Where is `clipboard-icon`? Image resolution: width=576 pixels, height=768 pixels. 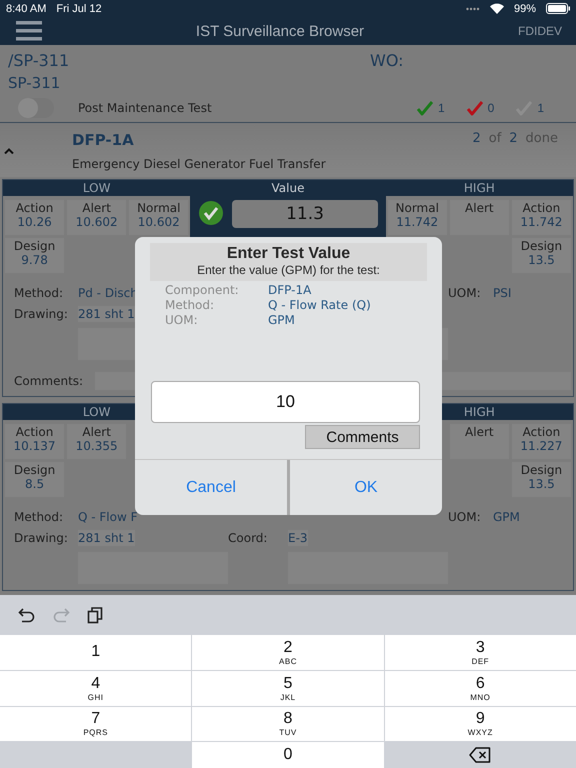
clipboard-icon is located at coordinates (95, 615).